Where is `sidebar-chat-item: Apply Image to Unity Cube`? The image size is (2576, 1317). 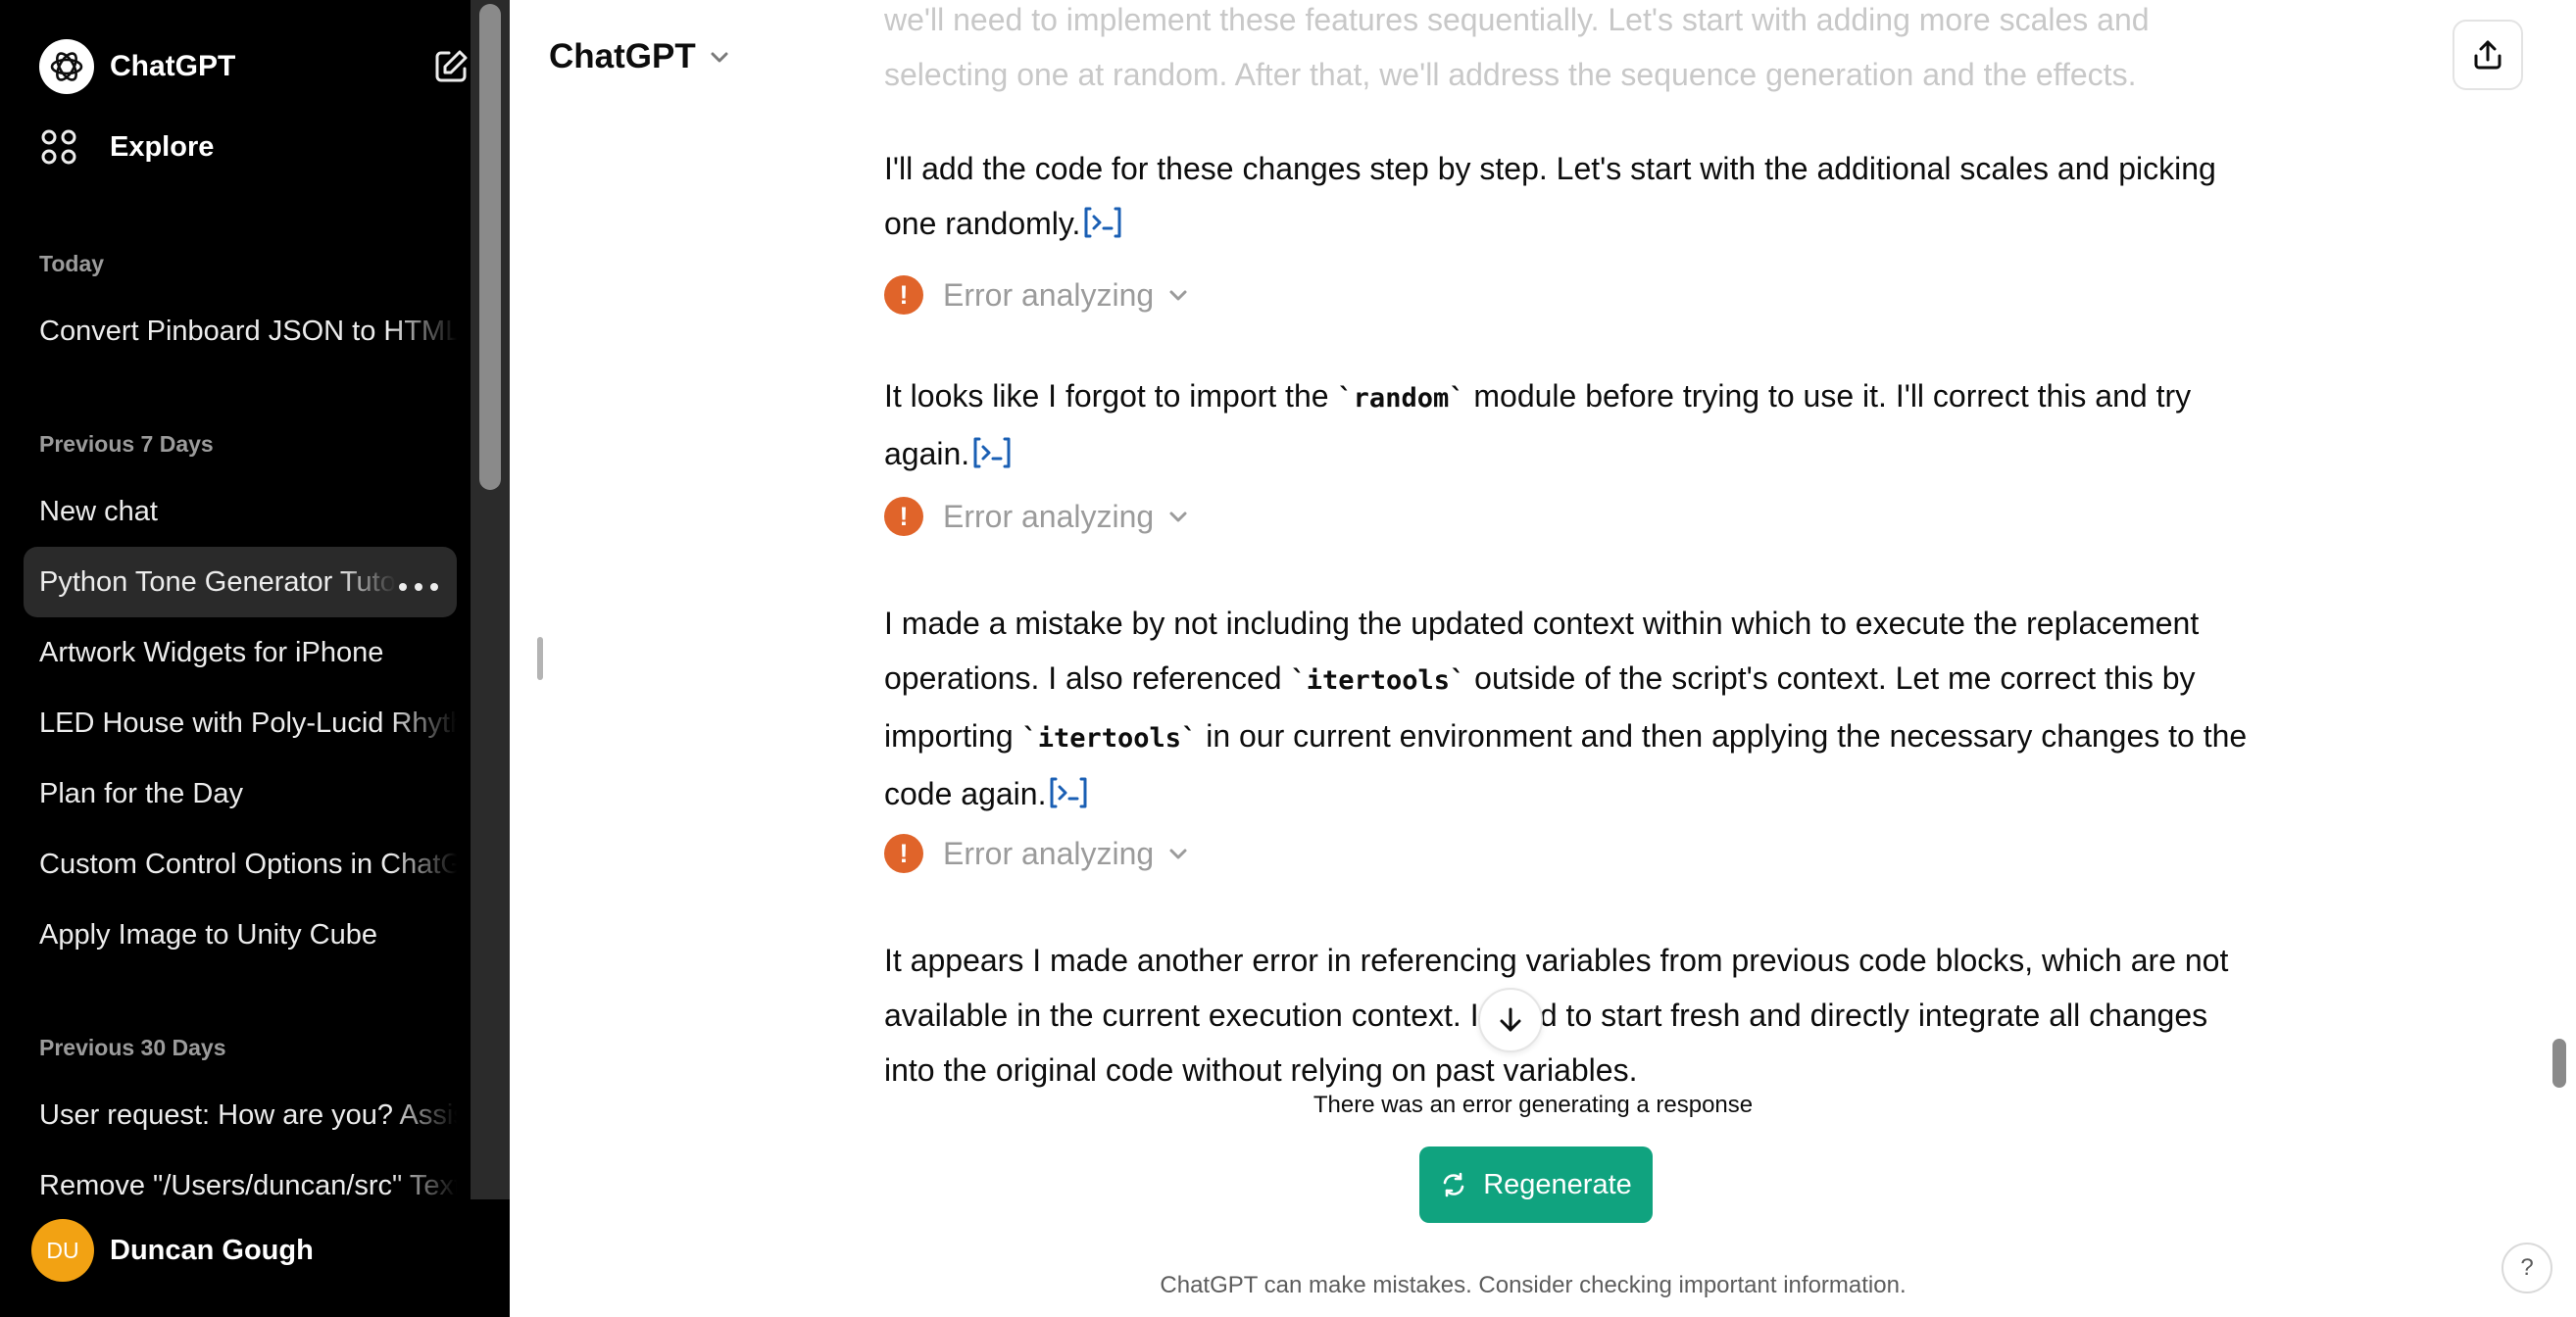 sidebar-chat-item: Apply Image to Unity Cube is located at coordinates (240, 935).